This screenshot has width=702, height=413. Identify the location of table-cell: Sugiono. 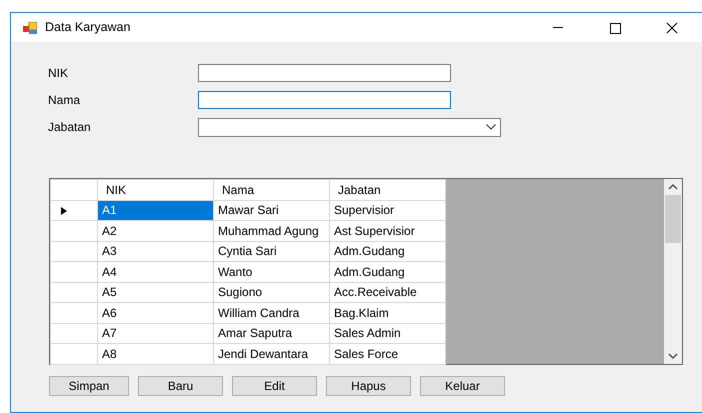
(272, 292).